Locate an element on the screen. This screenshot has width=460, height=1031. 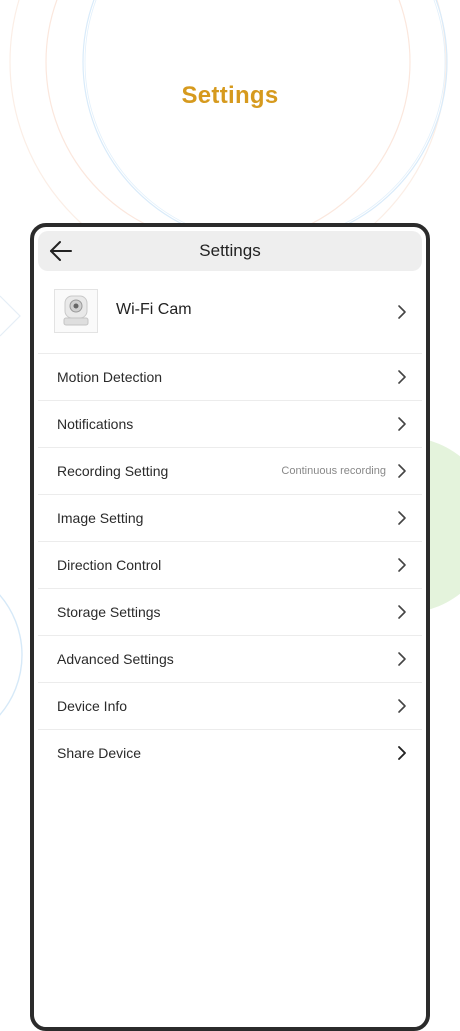
header-bar: Settings is located at coordinates (230, 251).